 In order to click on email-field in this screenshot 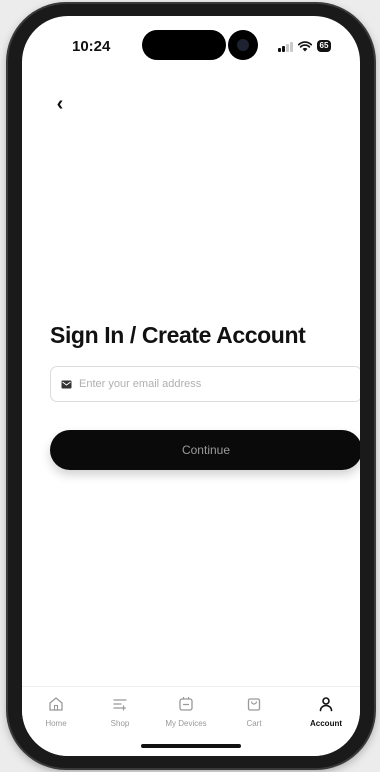, I will do `click(205, 384)`.